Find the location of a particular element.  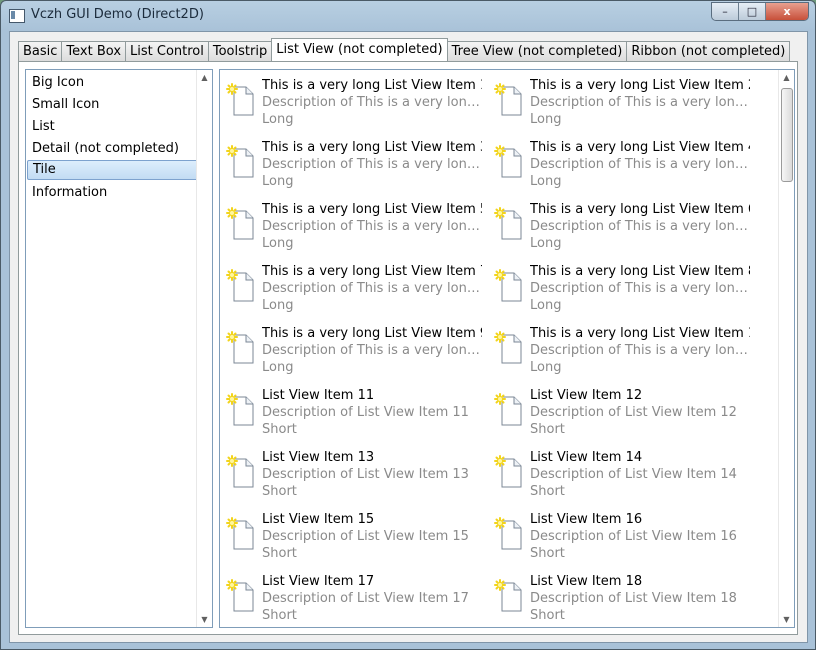

close-button: x is located at coordinates (787, 11).